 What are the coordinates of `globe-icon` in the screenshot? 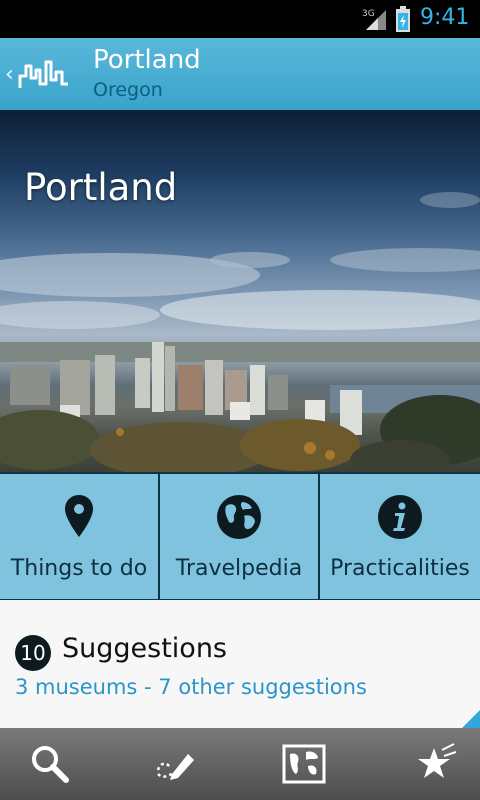 It's located at (239, 517).